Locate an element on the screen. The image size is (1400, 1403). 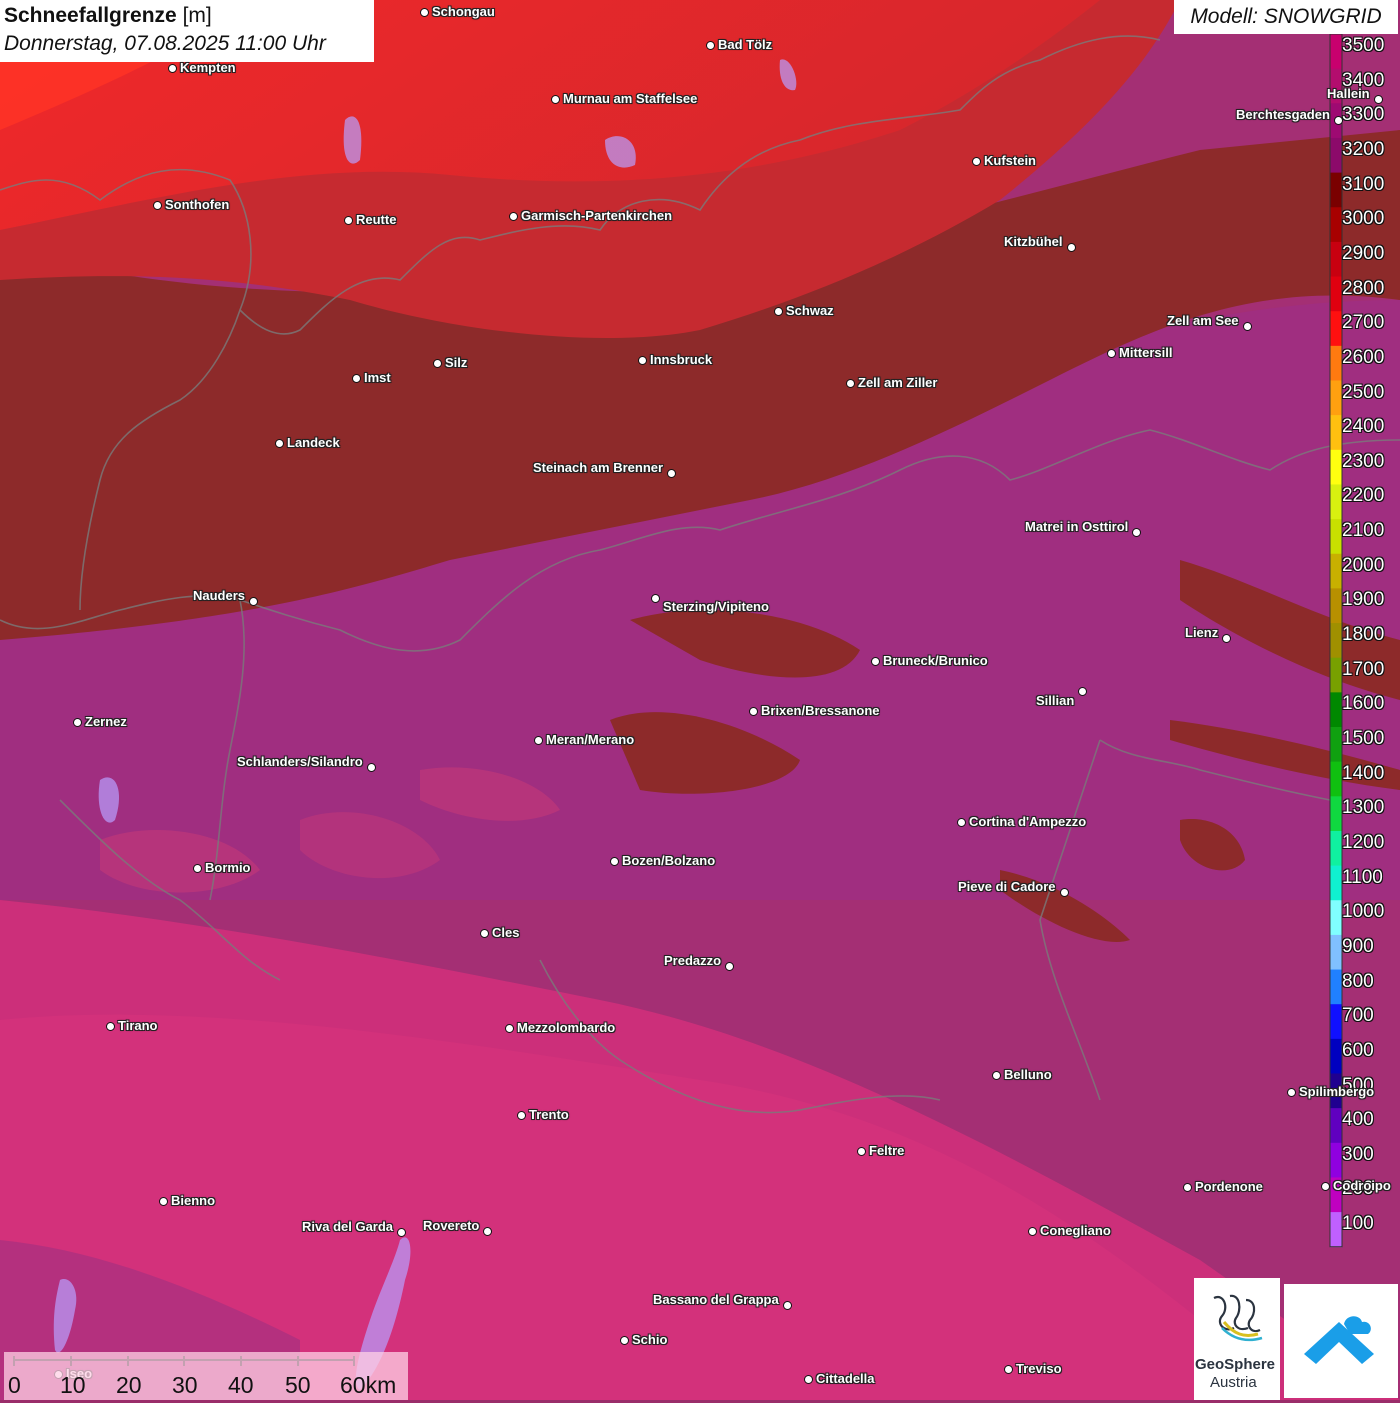
city-label: Riva del Garda is located at coordinates (348, 1226).